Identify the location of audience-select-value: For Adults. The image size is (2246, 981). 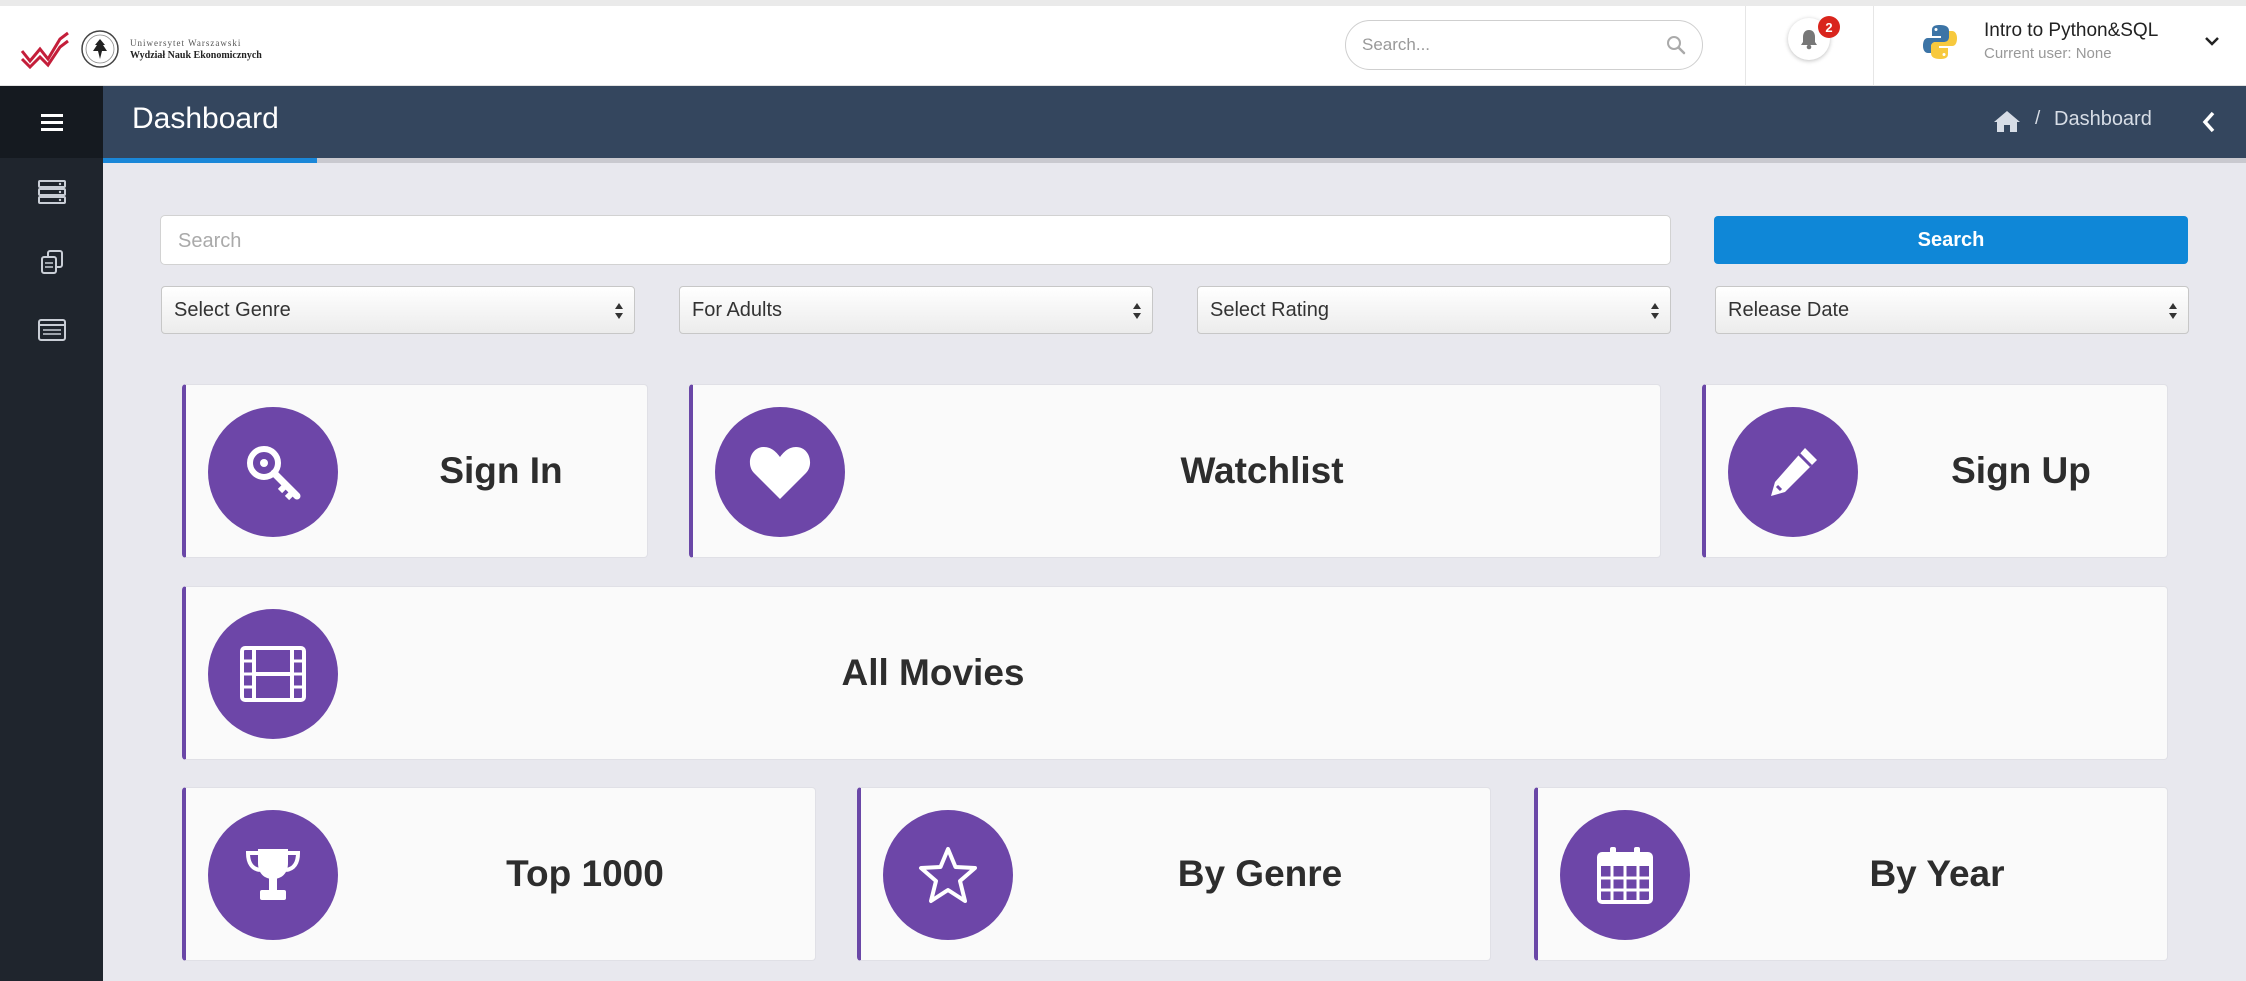
(737, 310).